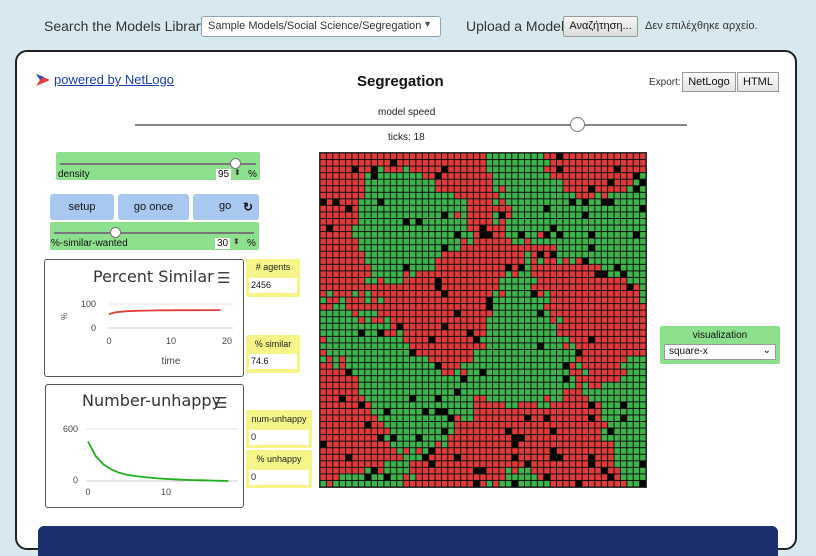 Image resolution: width=816 pixels, height=556 pixels. What do you see at coordinates (75, 480) in the screenshot?
I see `y-tick-min: 0` at bounding box center [75, 480].